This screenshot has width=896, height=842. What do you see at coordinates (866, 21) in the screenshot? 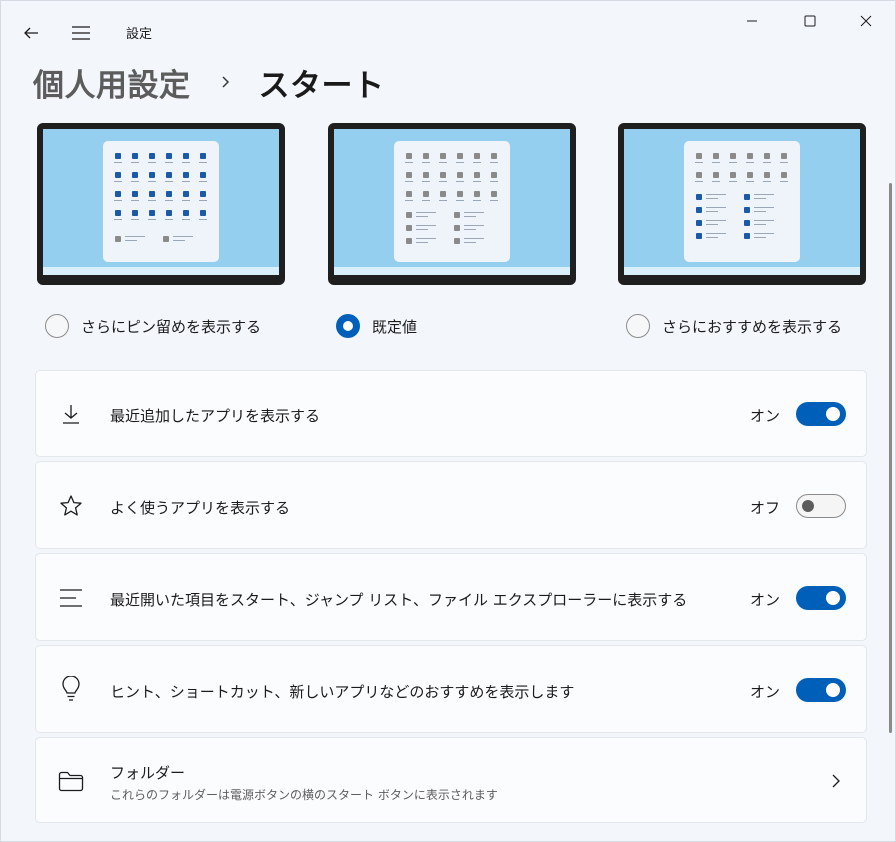
I see `close-button` at bounding box center [866, 21].